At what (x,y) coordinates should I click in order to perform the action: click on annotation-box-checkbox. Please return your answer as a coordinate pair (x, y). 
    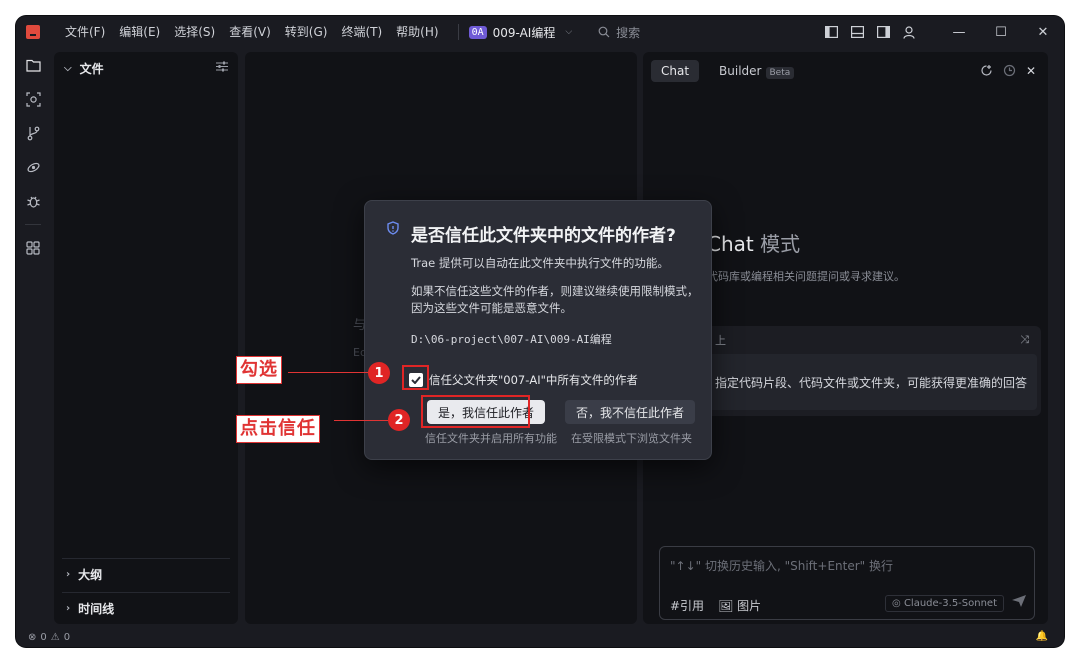
    Looking at the image, I should click on (415, 377).